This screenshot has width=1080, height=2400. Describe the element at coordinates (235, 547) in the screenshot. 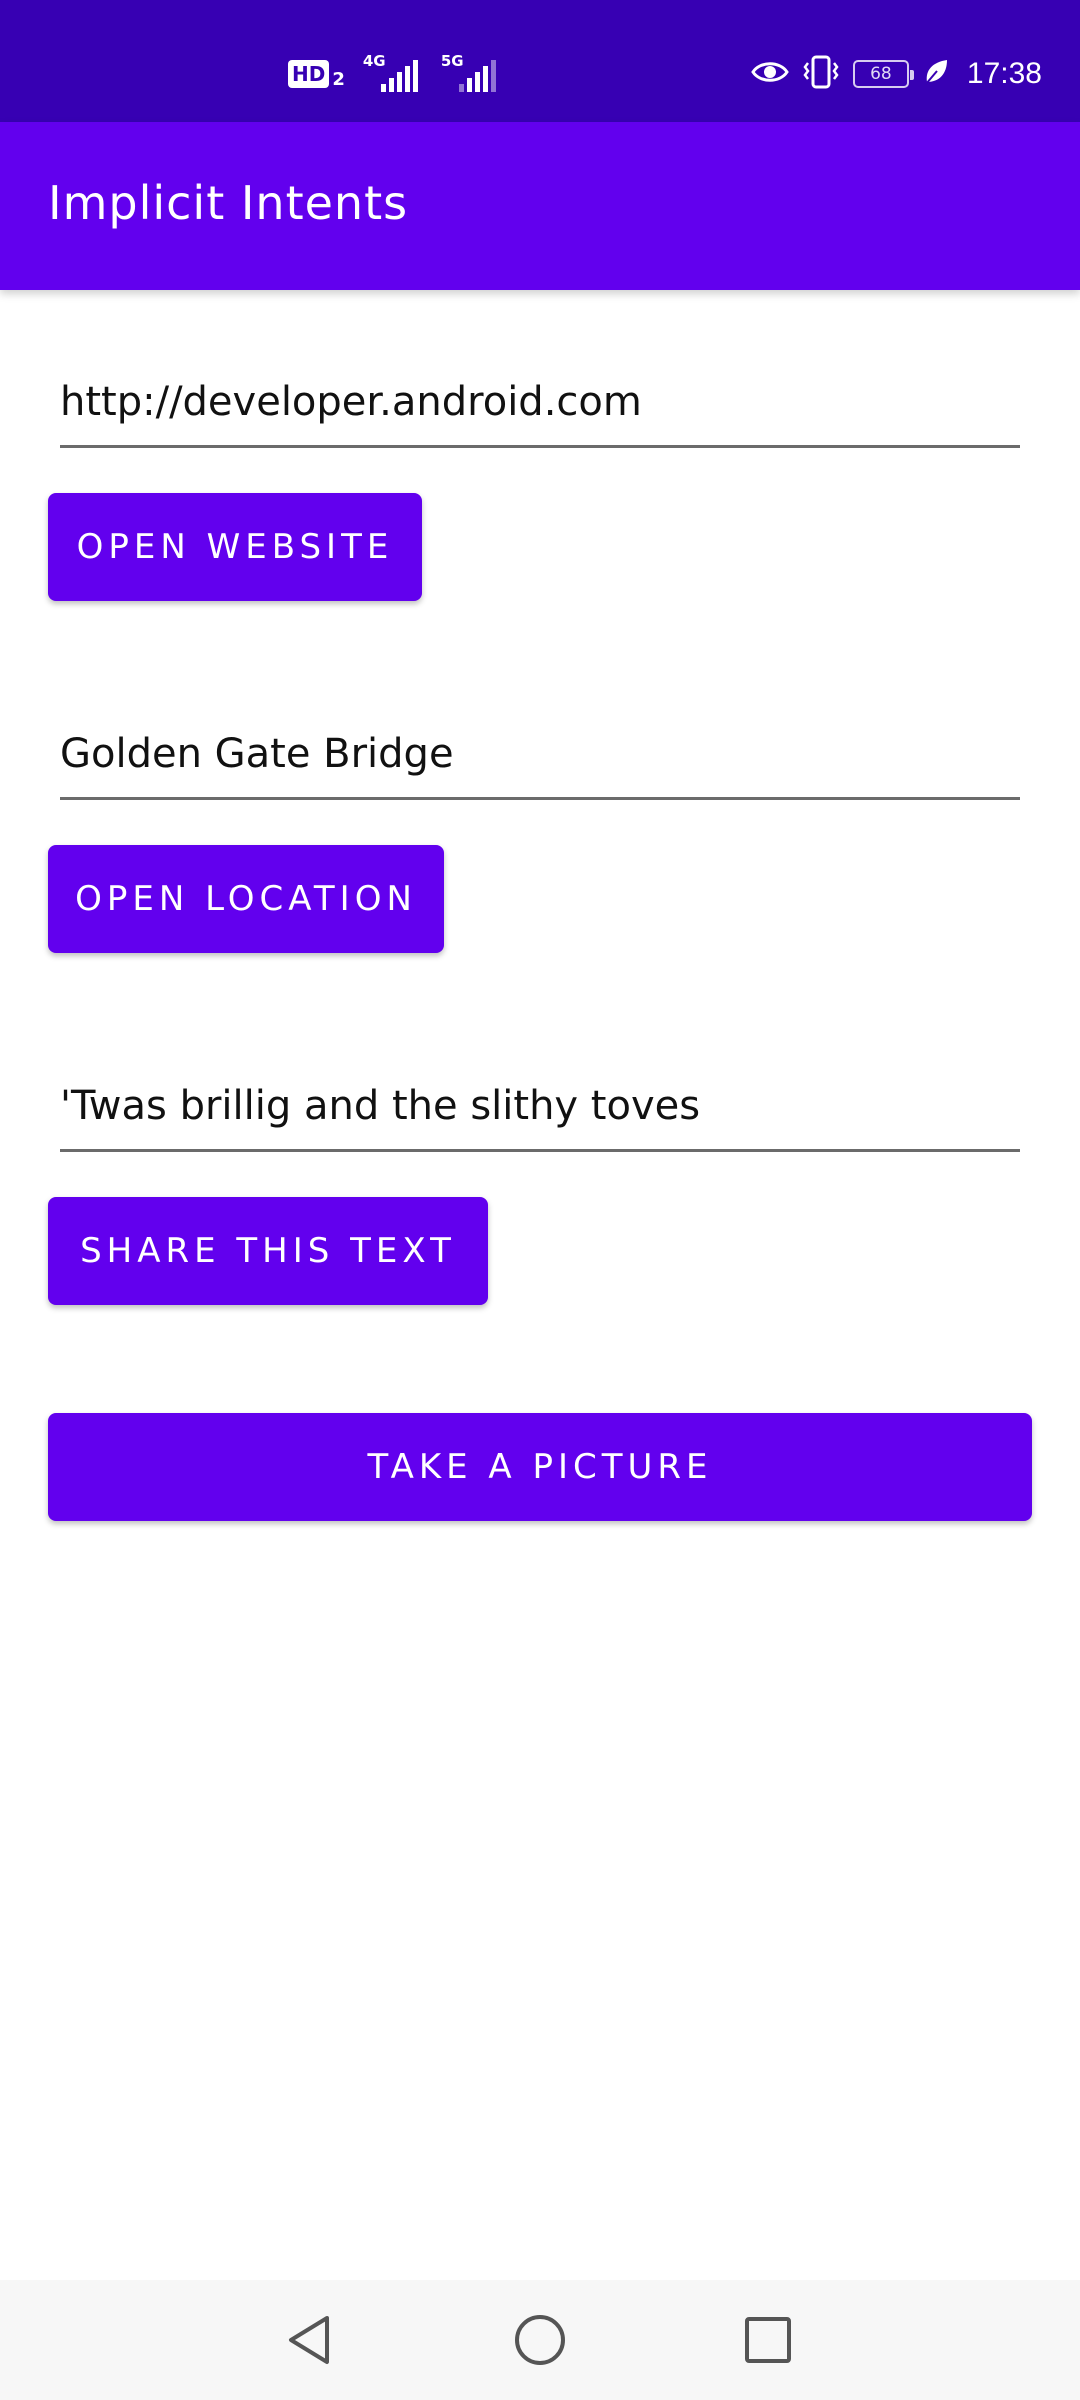

I see `open-website-button: Open Website` at that location.